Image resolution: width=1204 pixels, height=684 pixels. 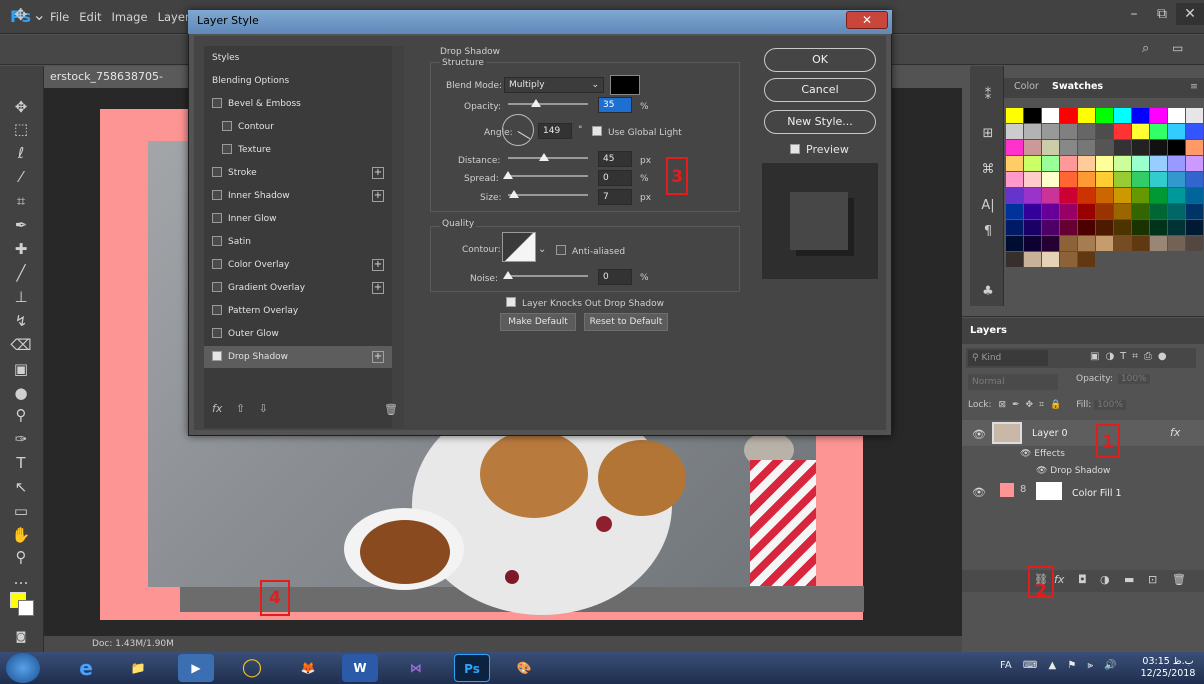 I want to click on network-icon: ⫸, so click(x=1091, y=665).